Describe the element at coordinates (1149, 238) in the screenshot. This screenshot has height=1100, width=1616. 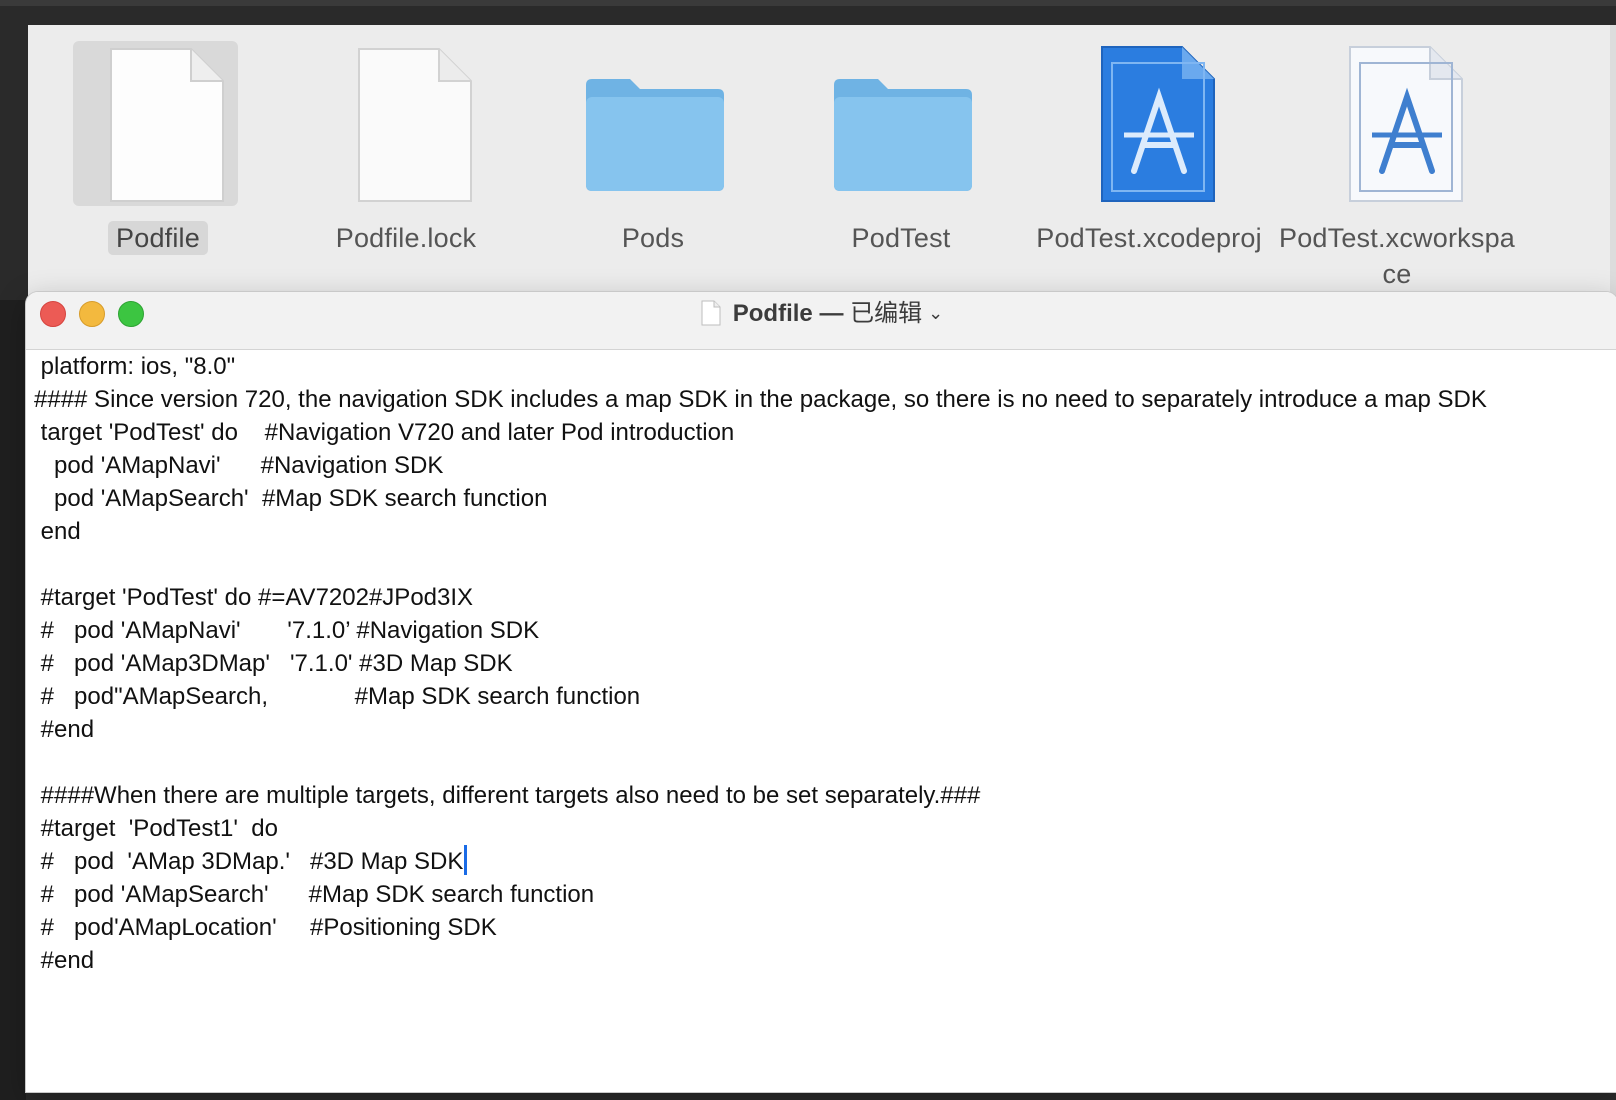
I see `file-name: PodTest.xcodeproj` at that location.